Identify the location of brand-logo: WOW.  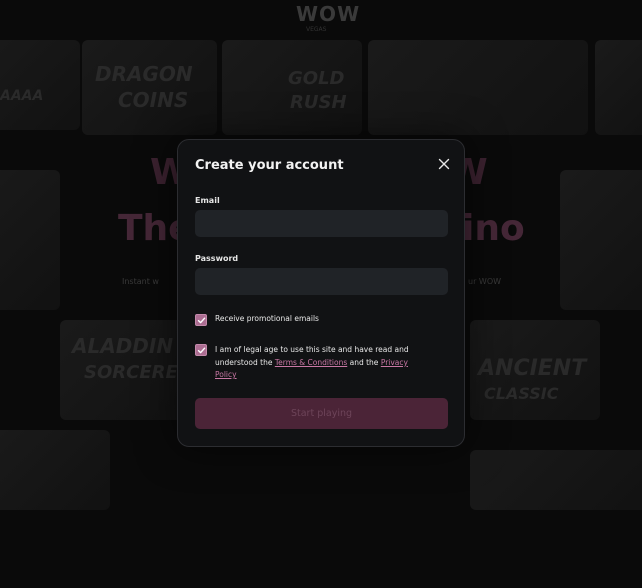
(328, 14).